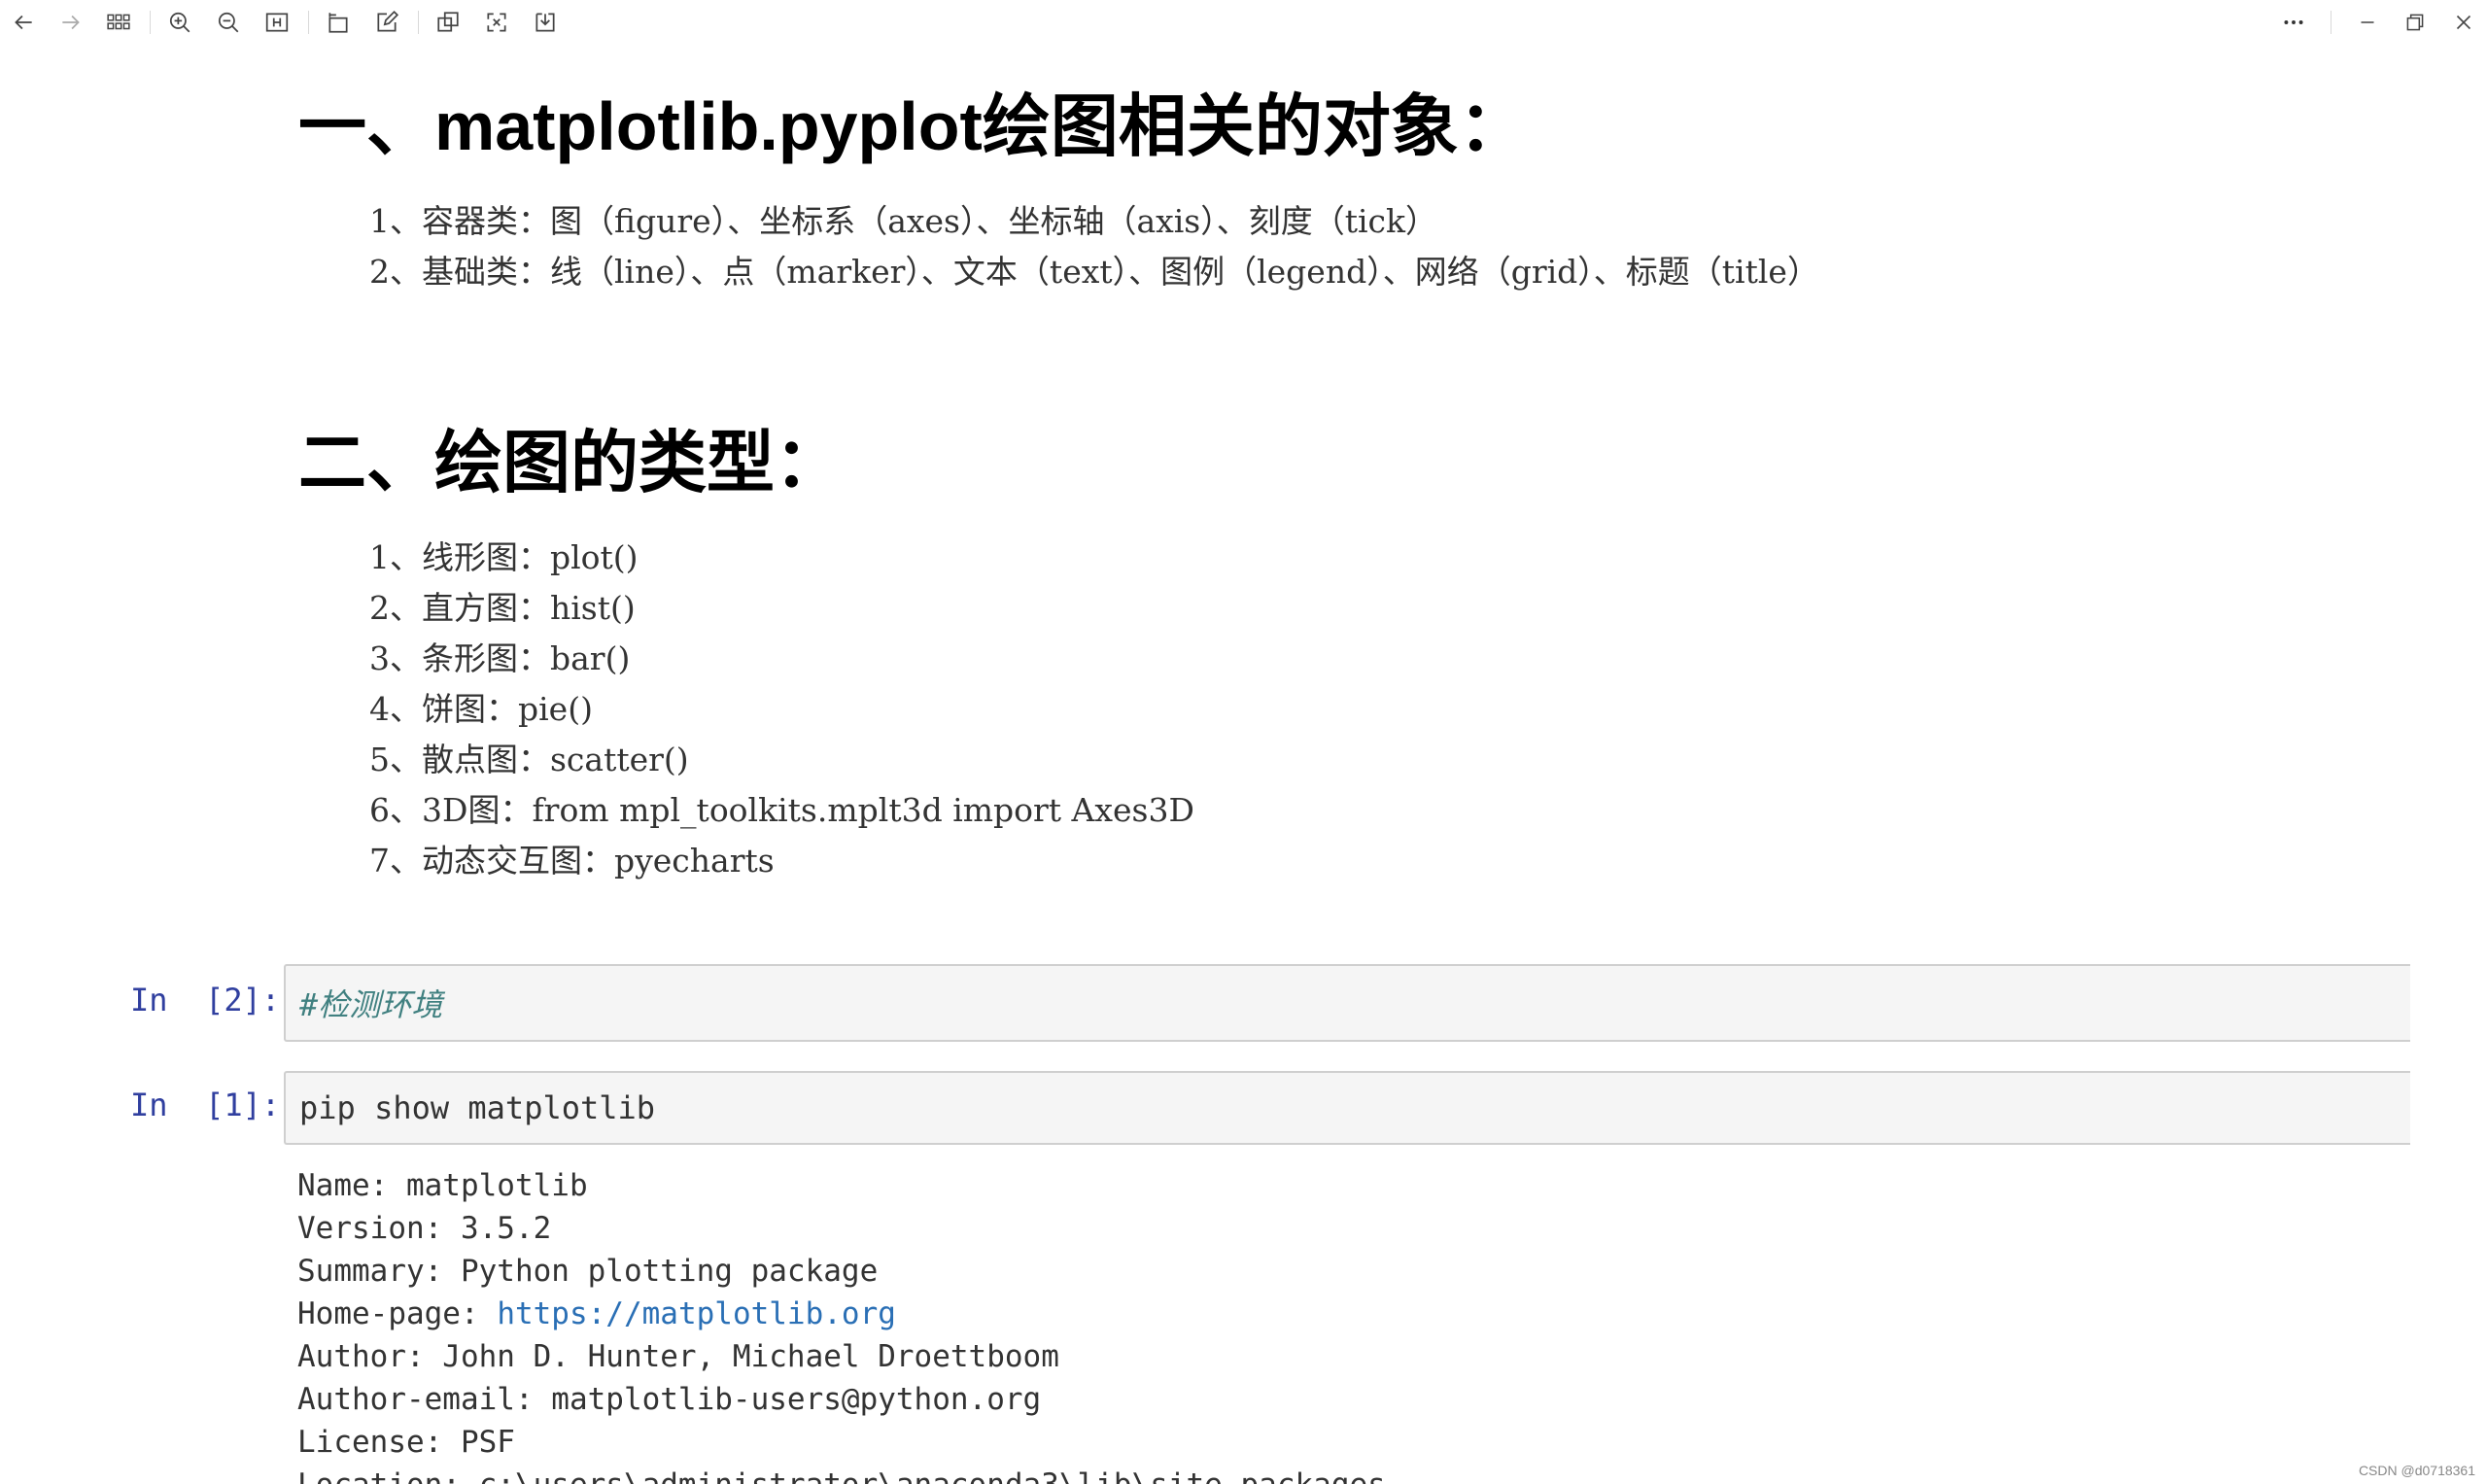  I want to click on section-heading-objects: 一、matplotlib.pyplot绘图相关的对象：, so click(912, 126).